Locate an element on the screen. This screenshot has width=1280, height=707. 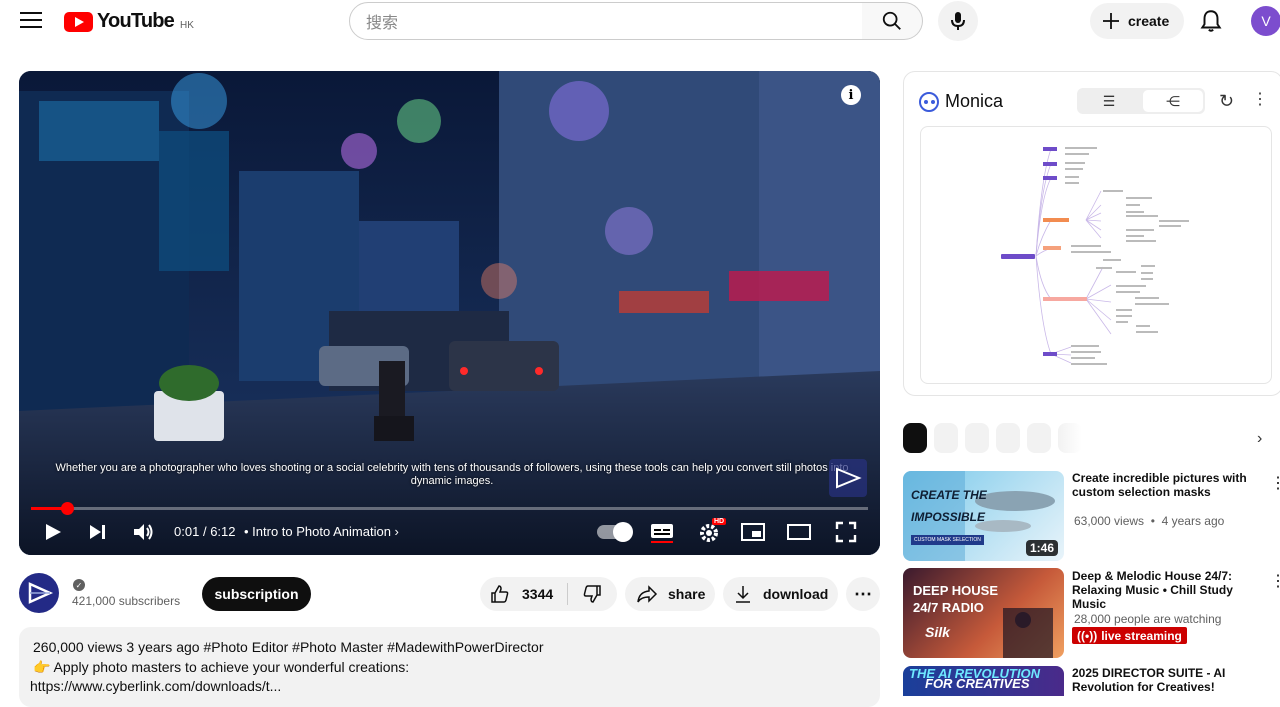
more-actions-icon: ⋯ is located at coordinates (863, 594).